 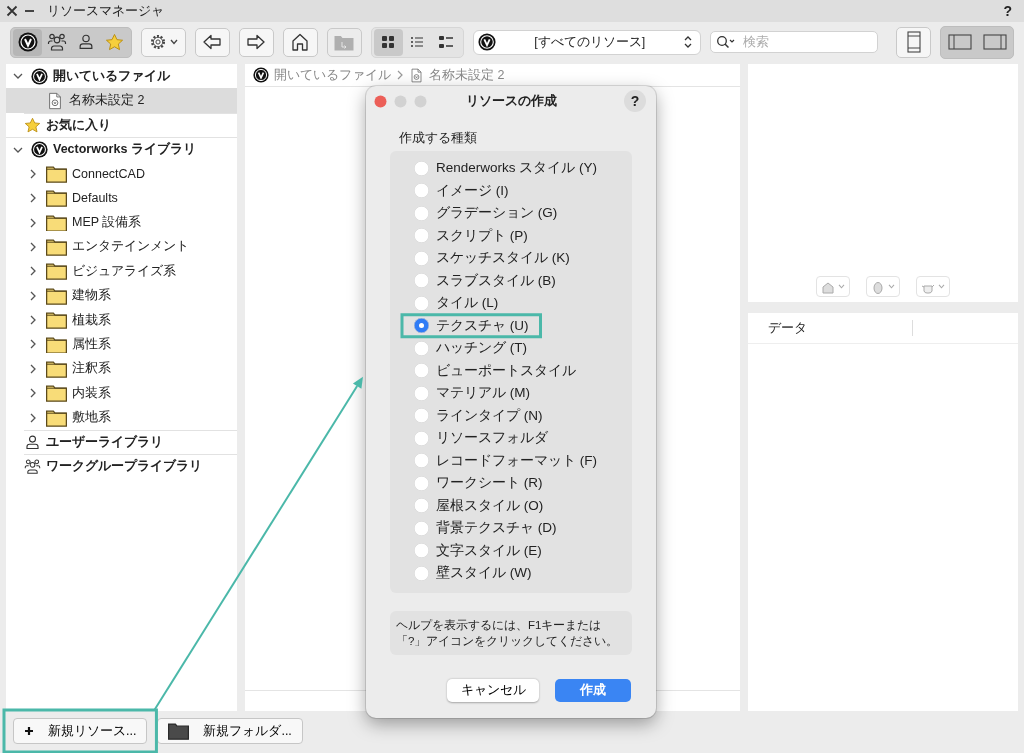 I want to click on settings-button, so click(x=163, y=42).